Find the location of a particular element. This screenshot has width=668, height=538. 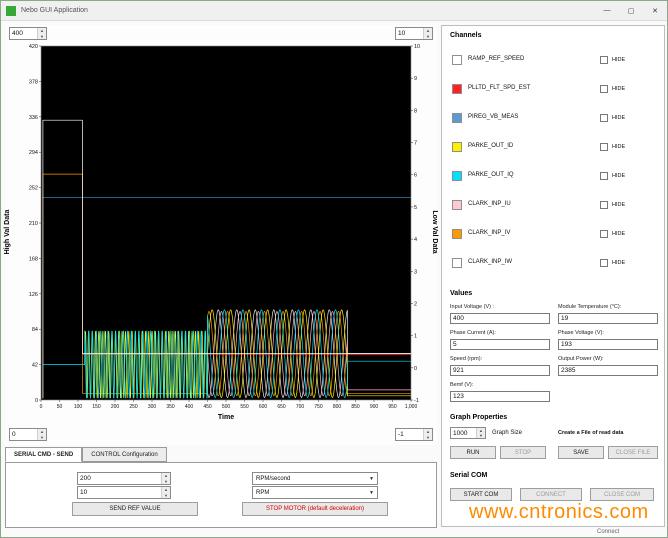

close-file-button: CLOSE FILE is located at coordinates (633, 452).